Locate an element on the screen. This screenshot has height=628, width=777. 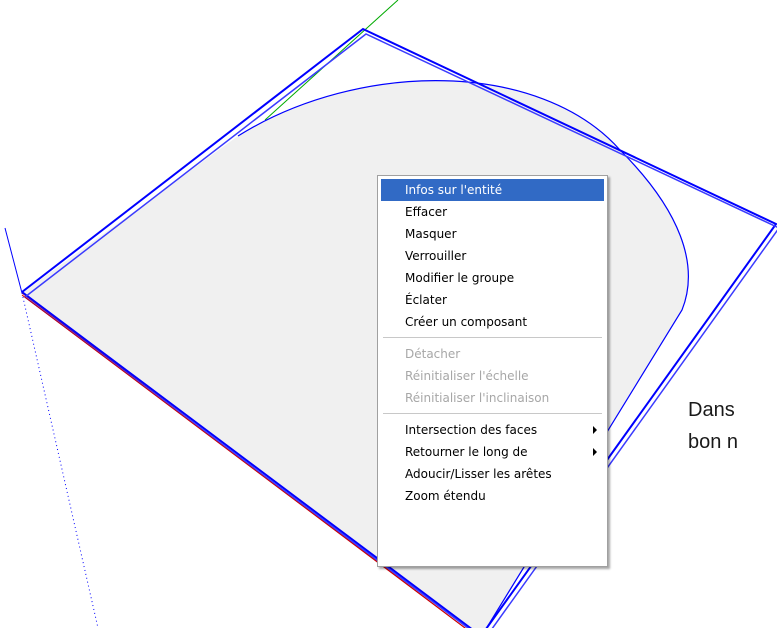
menu-item-label: Détacher is located at coordinates (433, 354).